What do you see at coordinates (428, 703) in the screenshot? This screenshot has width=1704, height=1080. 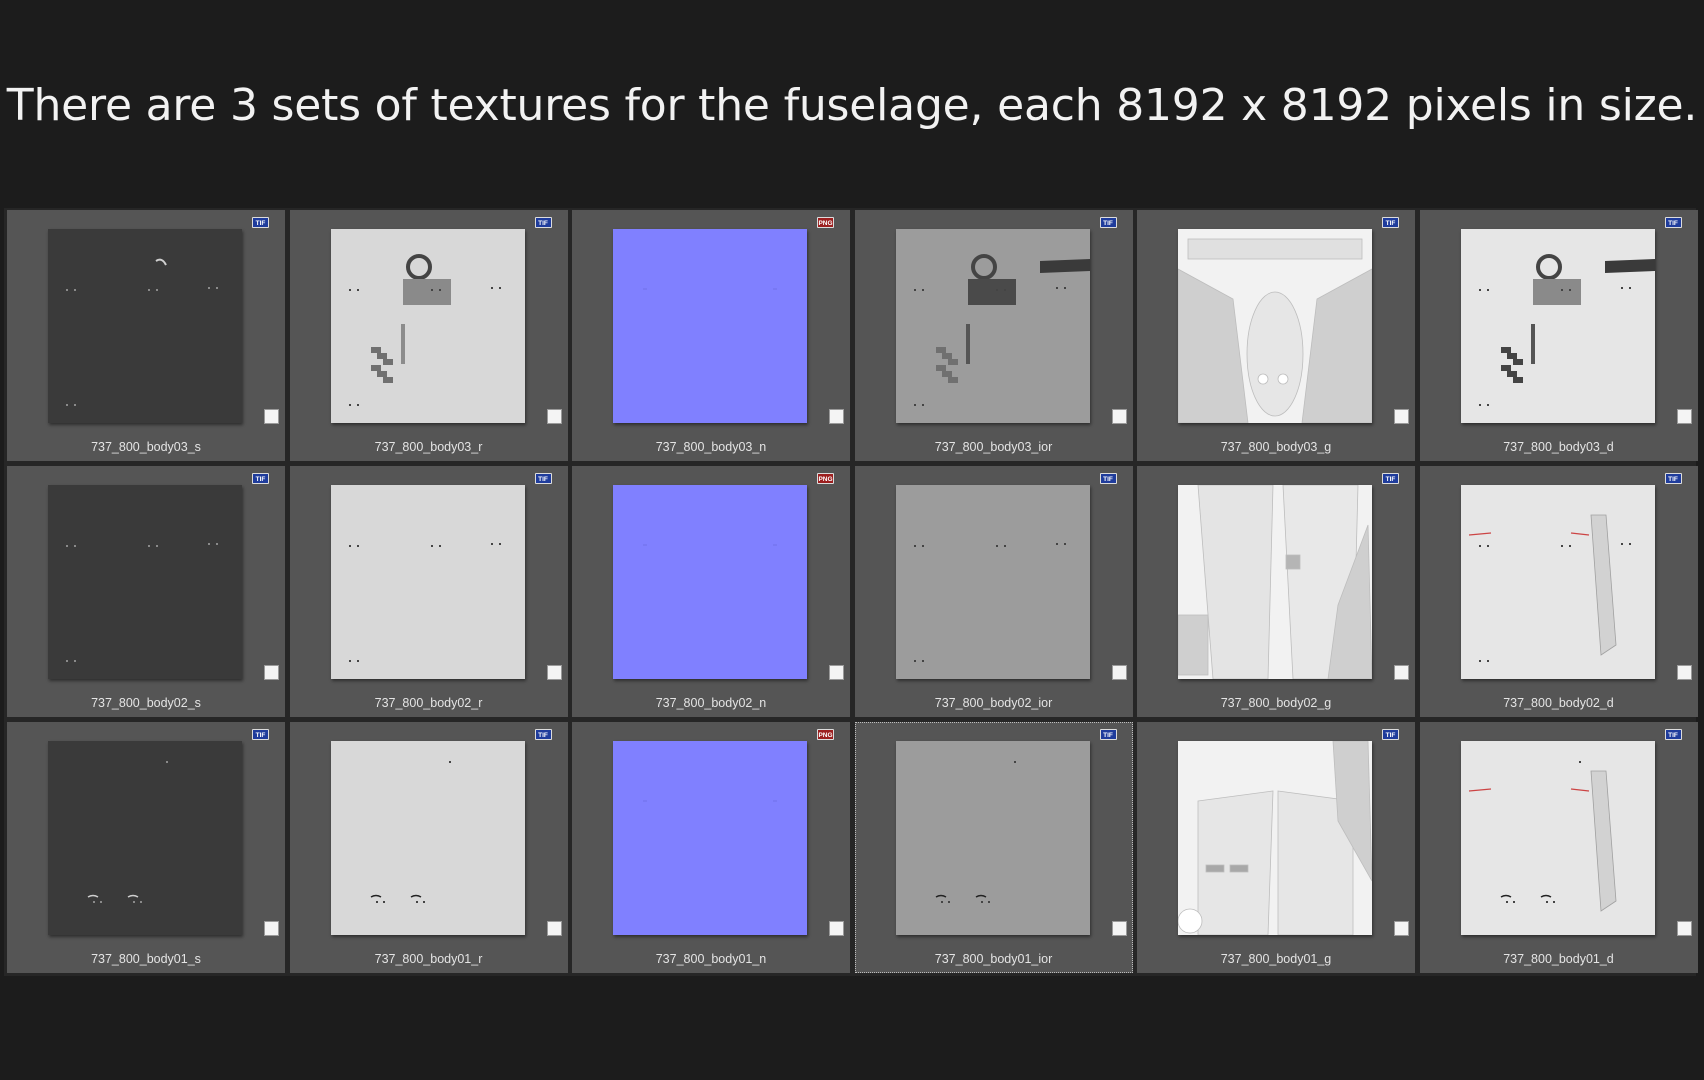 I see `file-name-label: 737_800_body02_r` at bounding box center [428, 703].